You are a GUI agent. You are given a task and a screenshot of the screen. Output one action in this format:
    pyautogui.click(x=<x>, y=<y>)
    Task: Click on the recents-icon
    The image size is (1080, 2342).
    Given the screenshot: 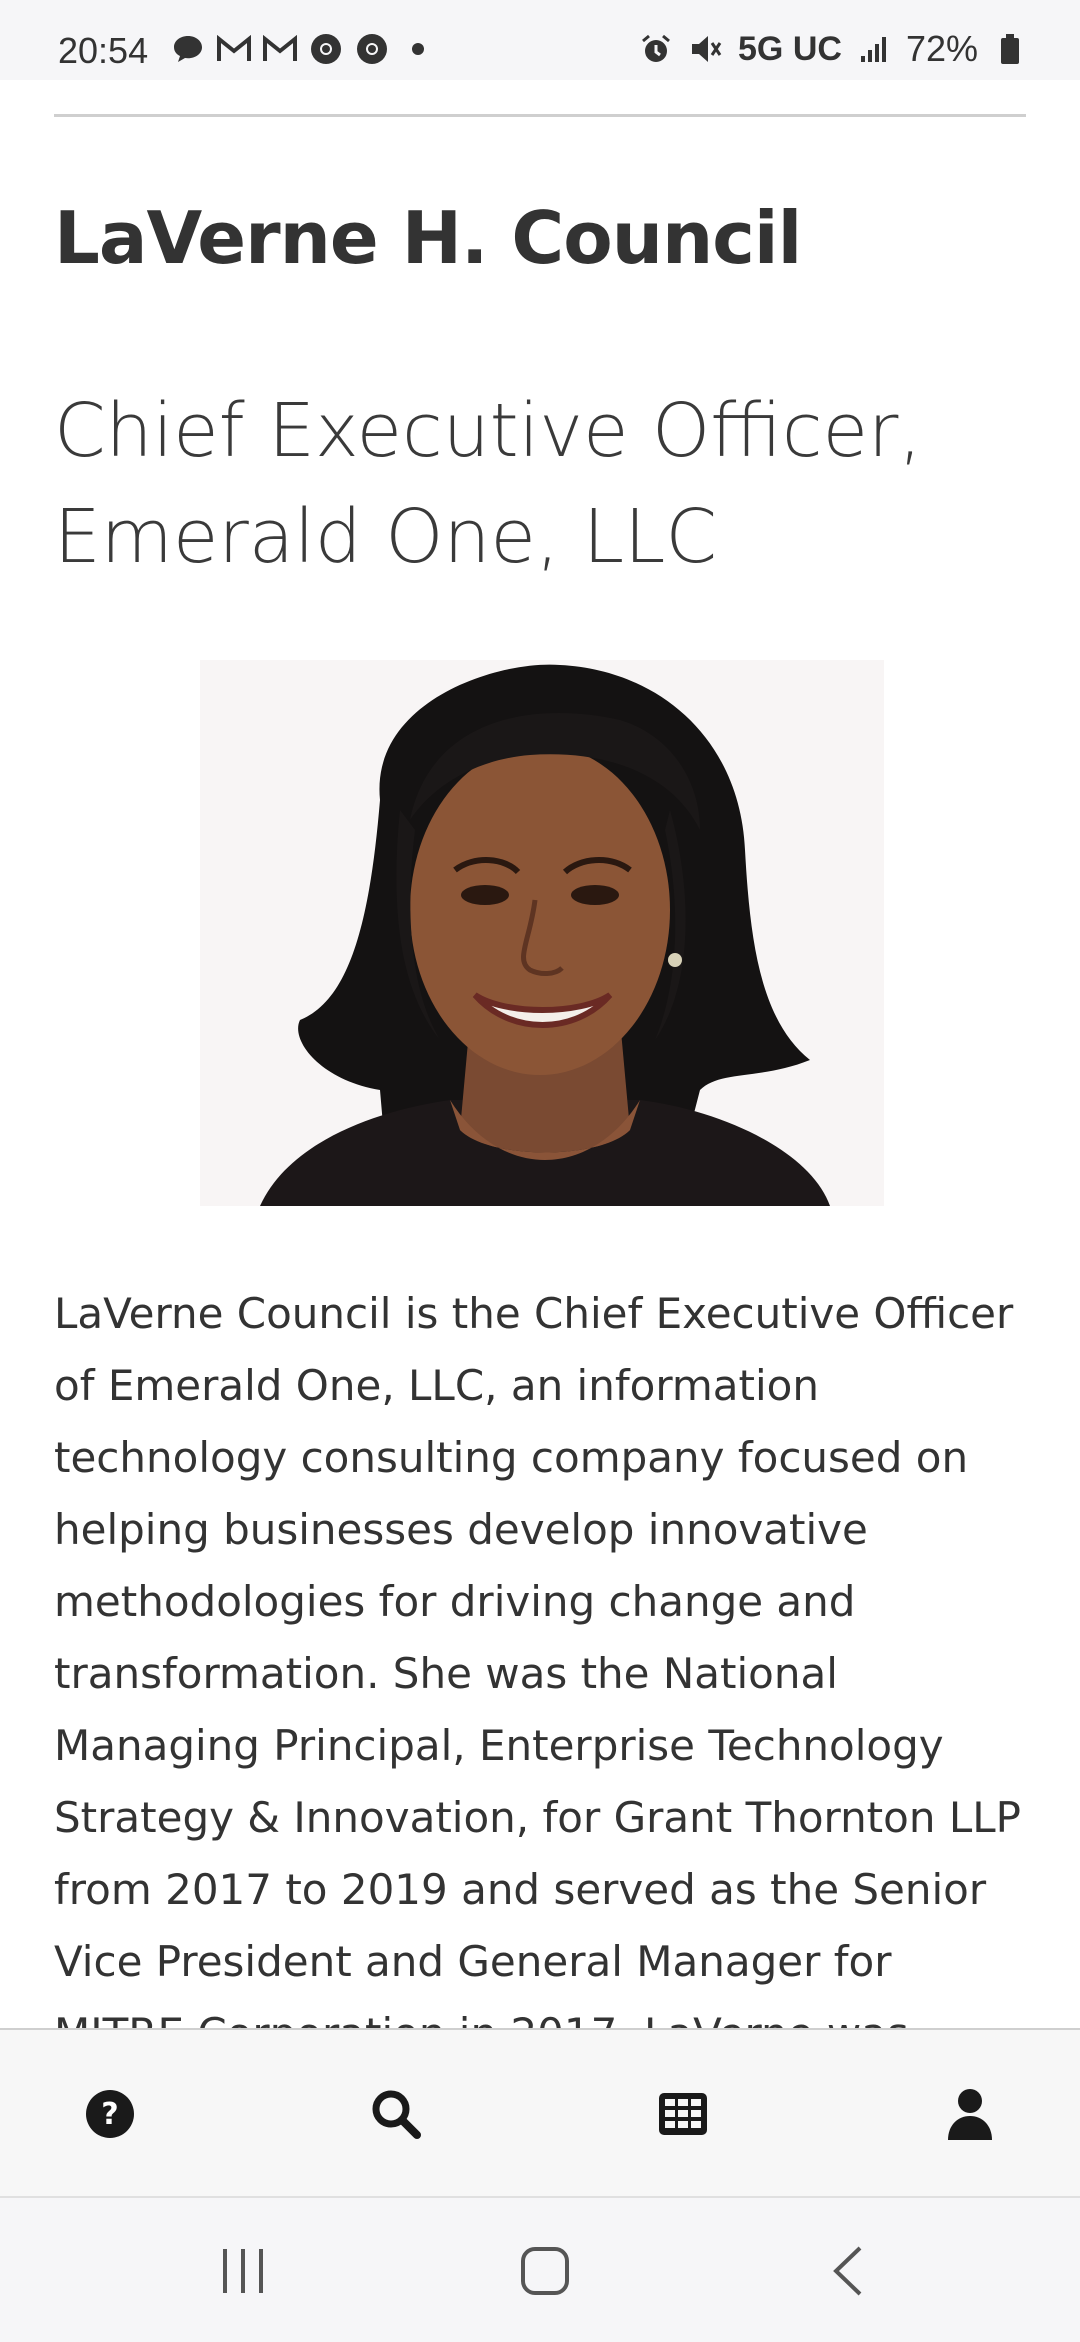 What is the action you would take?
    pyautogui.click(x=243, y=2273)
    